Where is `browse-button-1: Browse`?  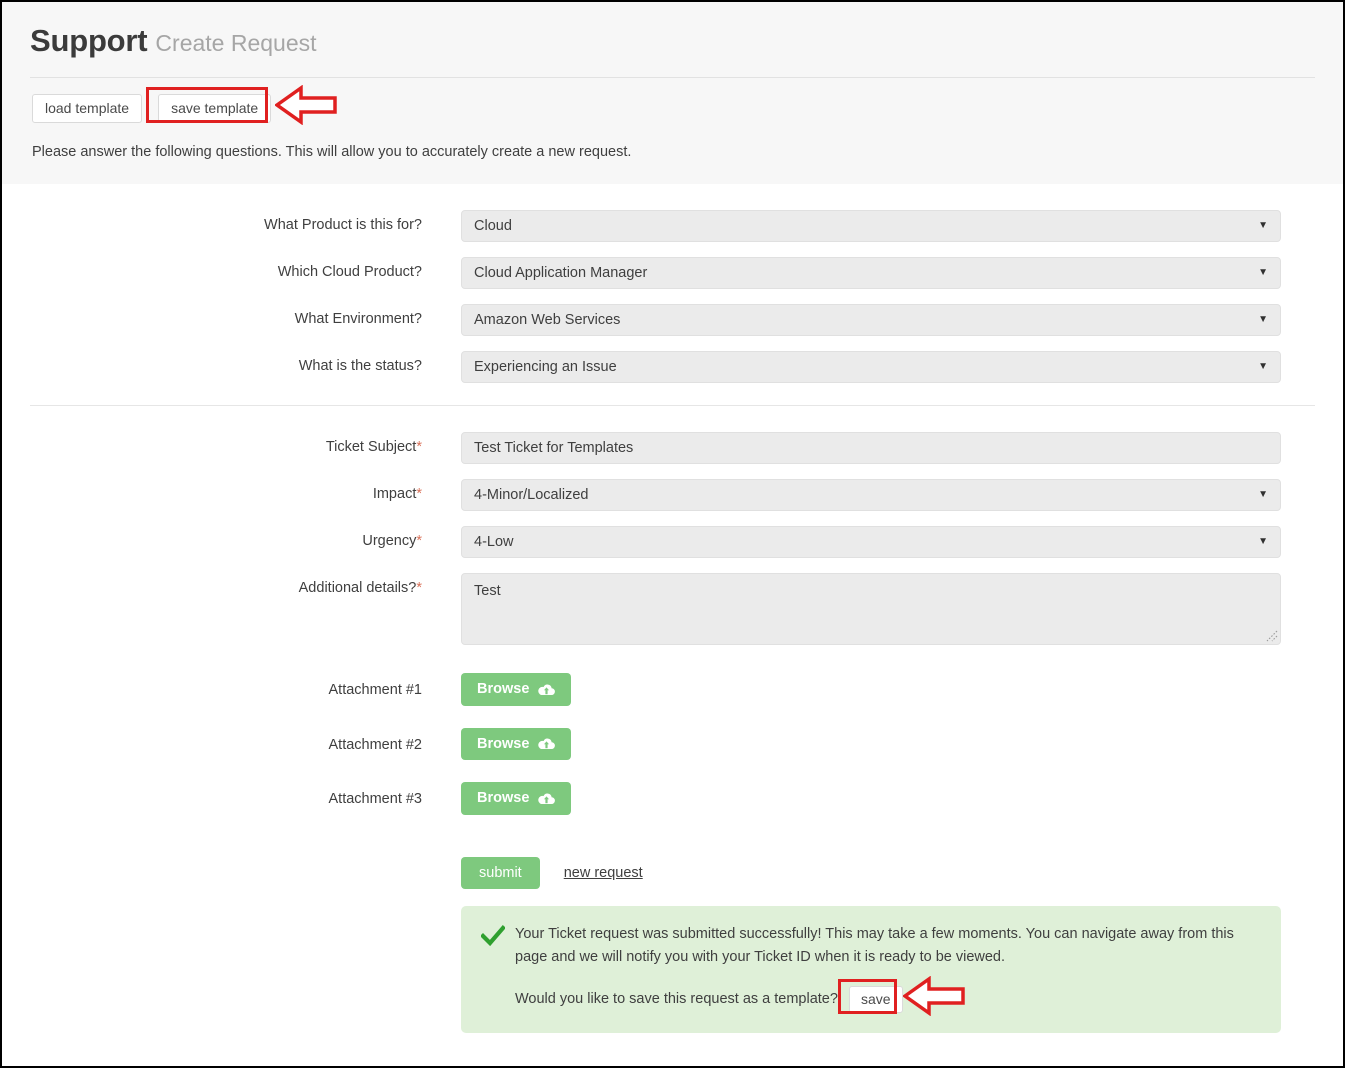 browse-button-1: Browse is located at coordinates (516, 689).